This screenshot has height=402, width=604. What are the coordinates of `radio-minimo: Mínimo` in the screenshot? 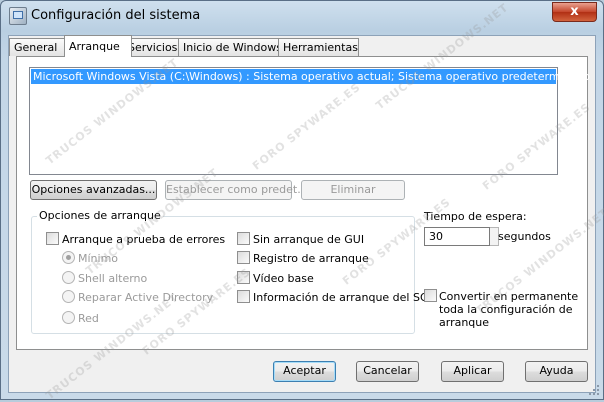 It's located at (90, 258).